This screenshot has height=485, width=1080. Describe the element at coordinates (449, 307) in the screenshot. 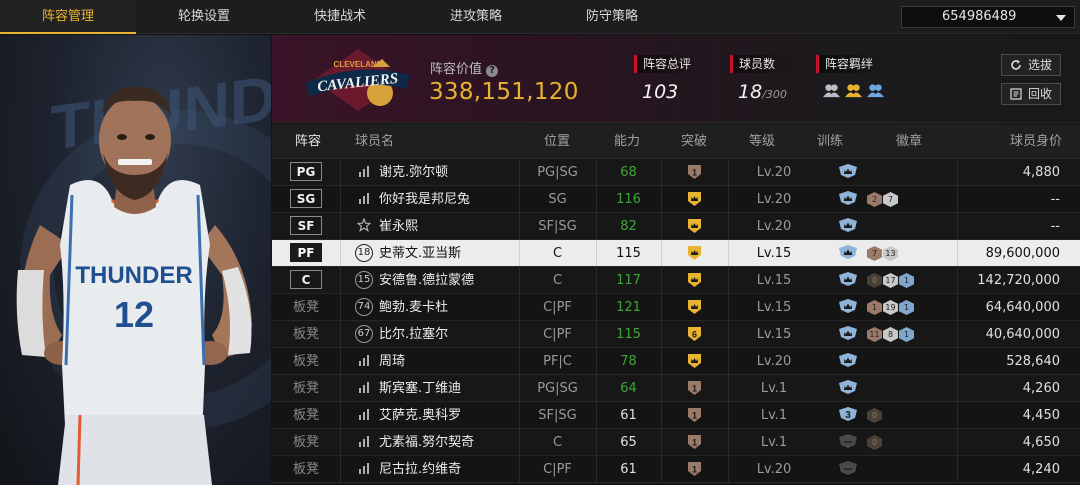

I see `player-name: 鲍勃.麦卡杜` at that location.